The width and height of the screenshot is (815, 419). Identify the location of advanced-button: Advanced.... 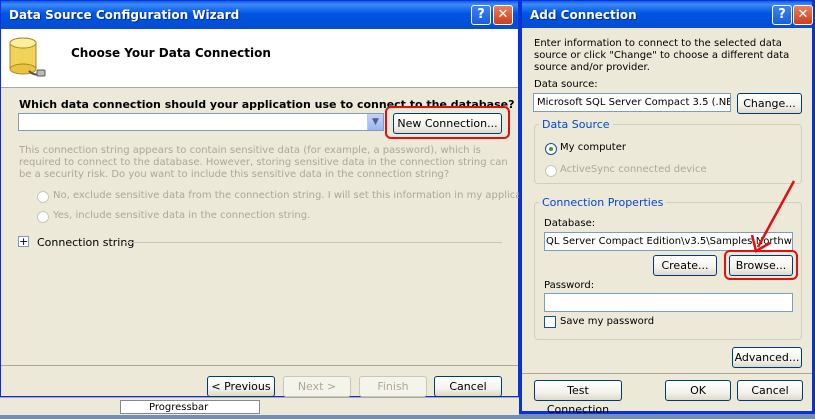
(767, 357).